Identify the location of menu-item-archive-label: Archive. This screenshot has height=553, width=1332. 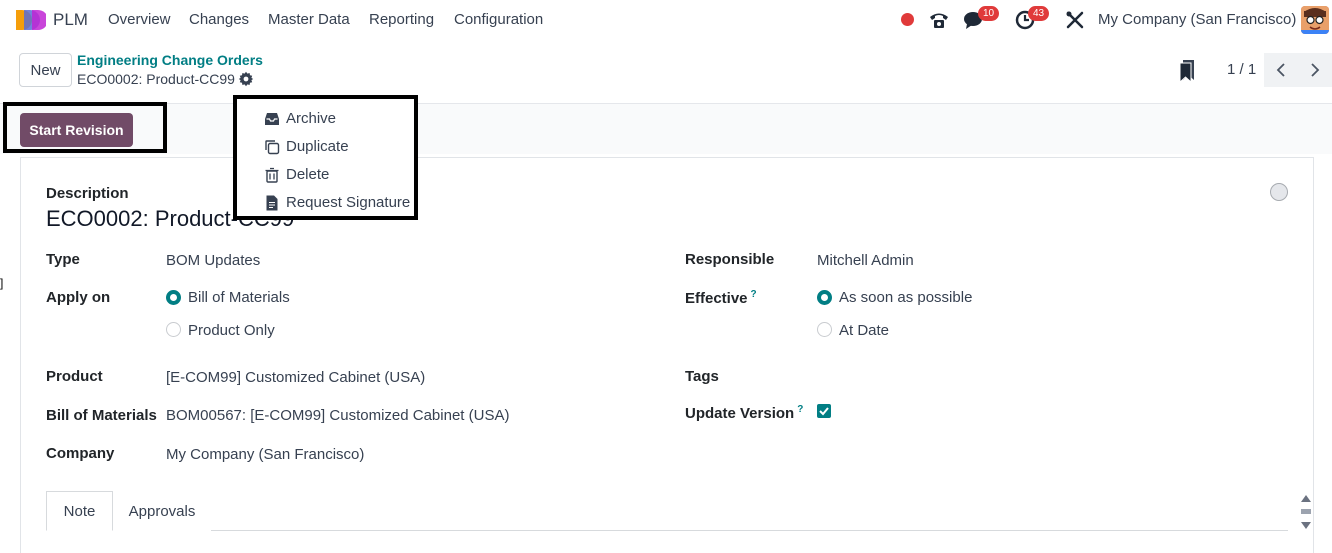
(311, 118).